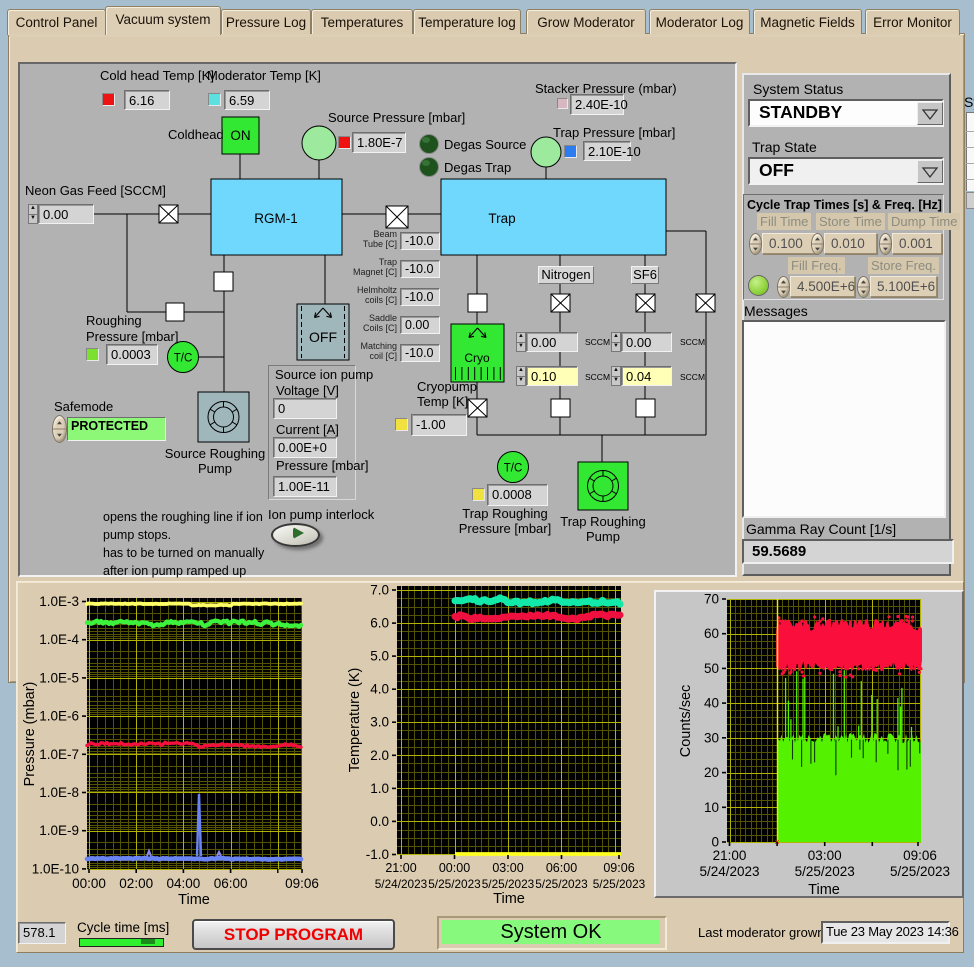 The width and height of the screenshot is (974, 967). What do you see at coordinates (276, 218) in the screenshot?
I see `svg-text: RGM-1` at bounding box center [276, 218].